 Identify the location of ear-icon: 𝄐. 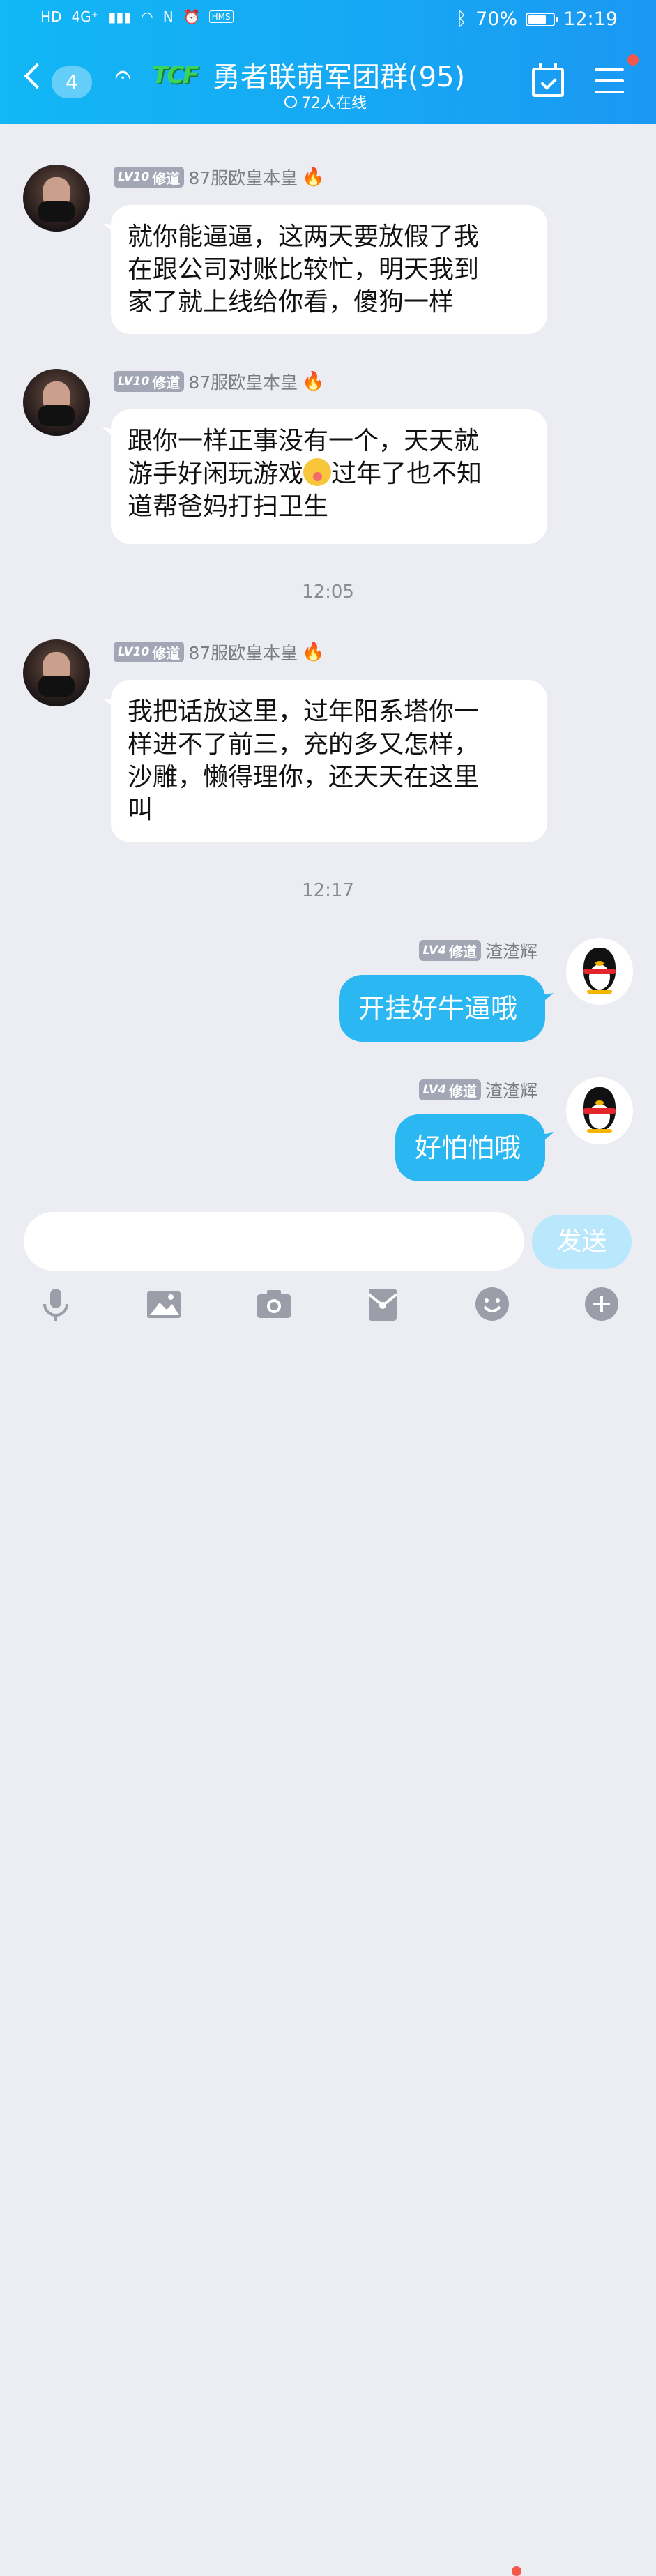
(123, 75).